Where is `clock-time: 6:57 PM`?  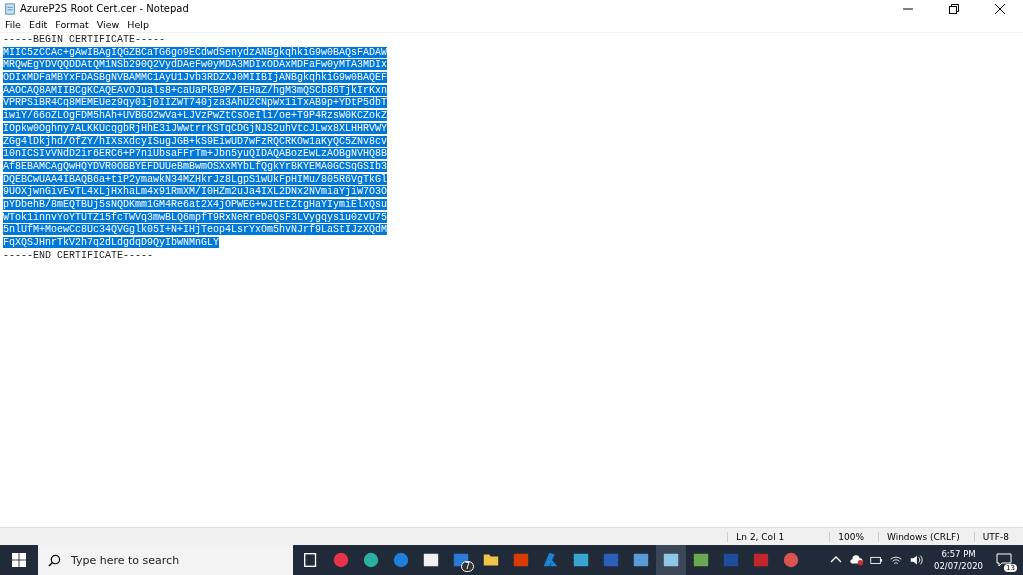
clock-time: 6:57 PM is located at coordinates (958, 554).